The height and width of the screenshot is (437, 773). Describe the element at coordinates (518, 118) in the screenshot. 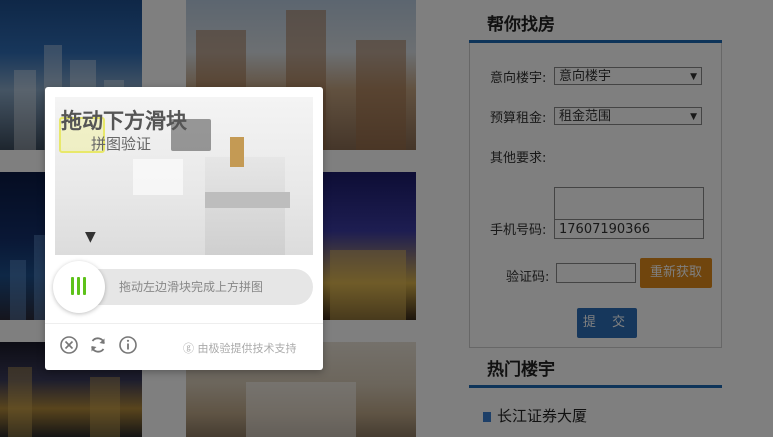

I see `budget-label: 预算租金:` at that location.